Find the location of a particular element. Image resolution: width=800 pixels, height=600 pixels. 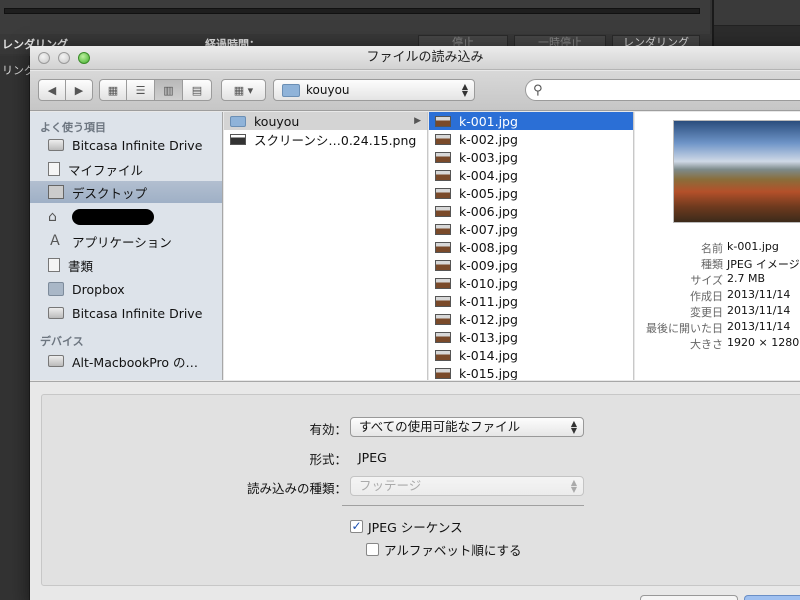

home-icon: ⌂ is located at coordinates (52, 217).